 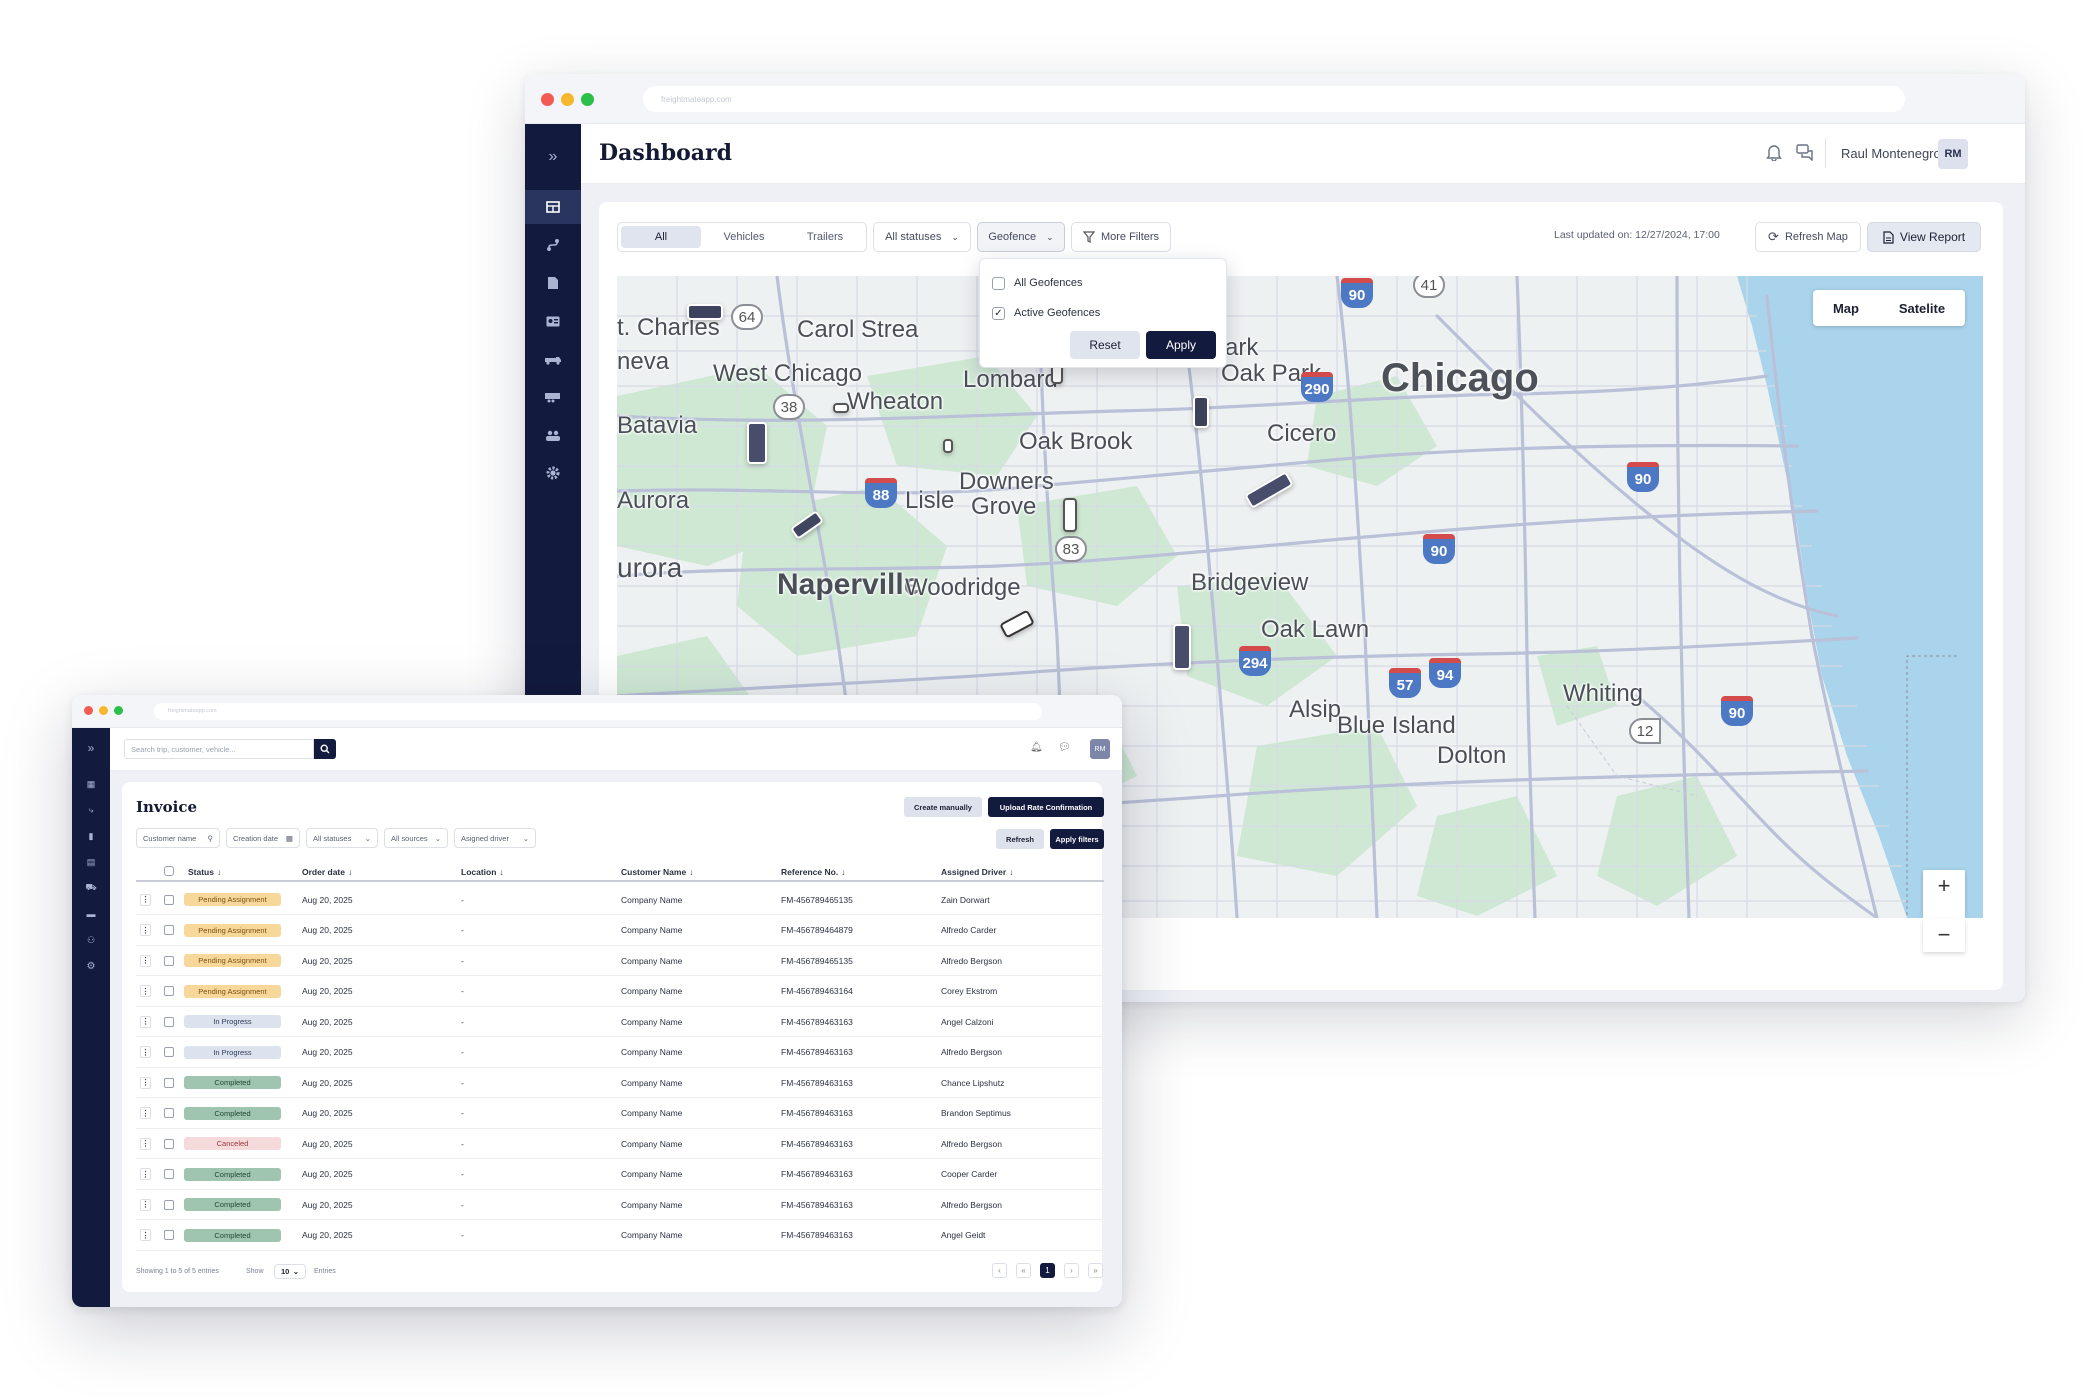 I want to click on creation-date-filter: Creation date ▦, so click(x=263, y=838).